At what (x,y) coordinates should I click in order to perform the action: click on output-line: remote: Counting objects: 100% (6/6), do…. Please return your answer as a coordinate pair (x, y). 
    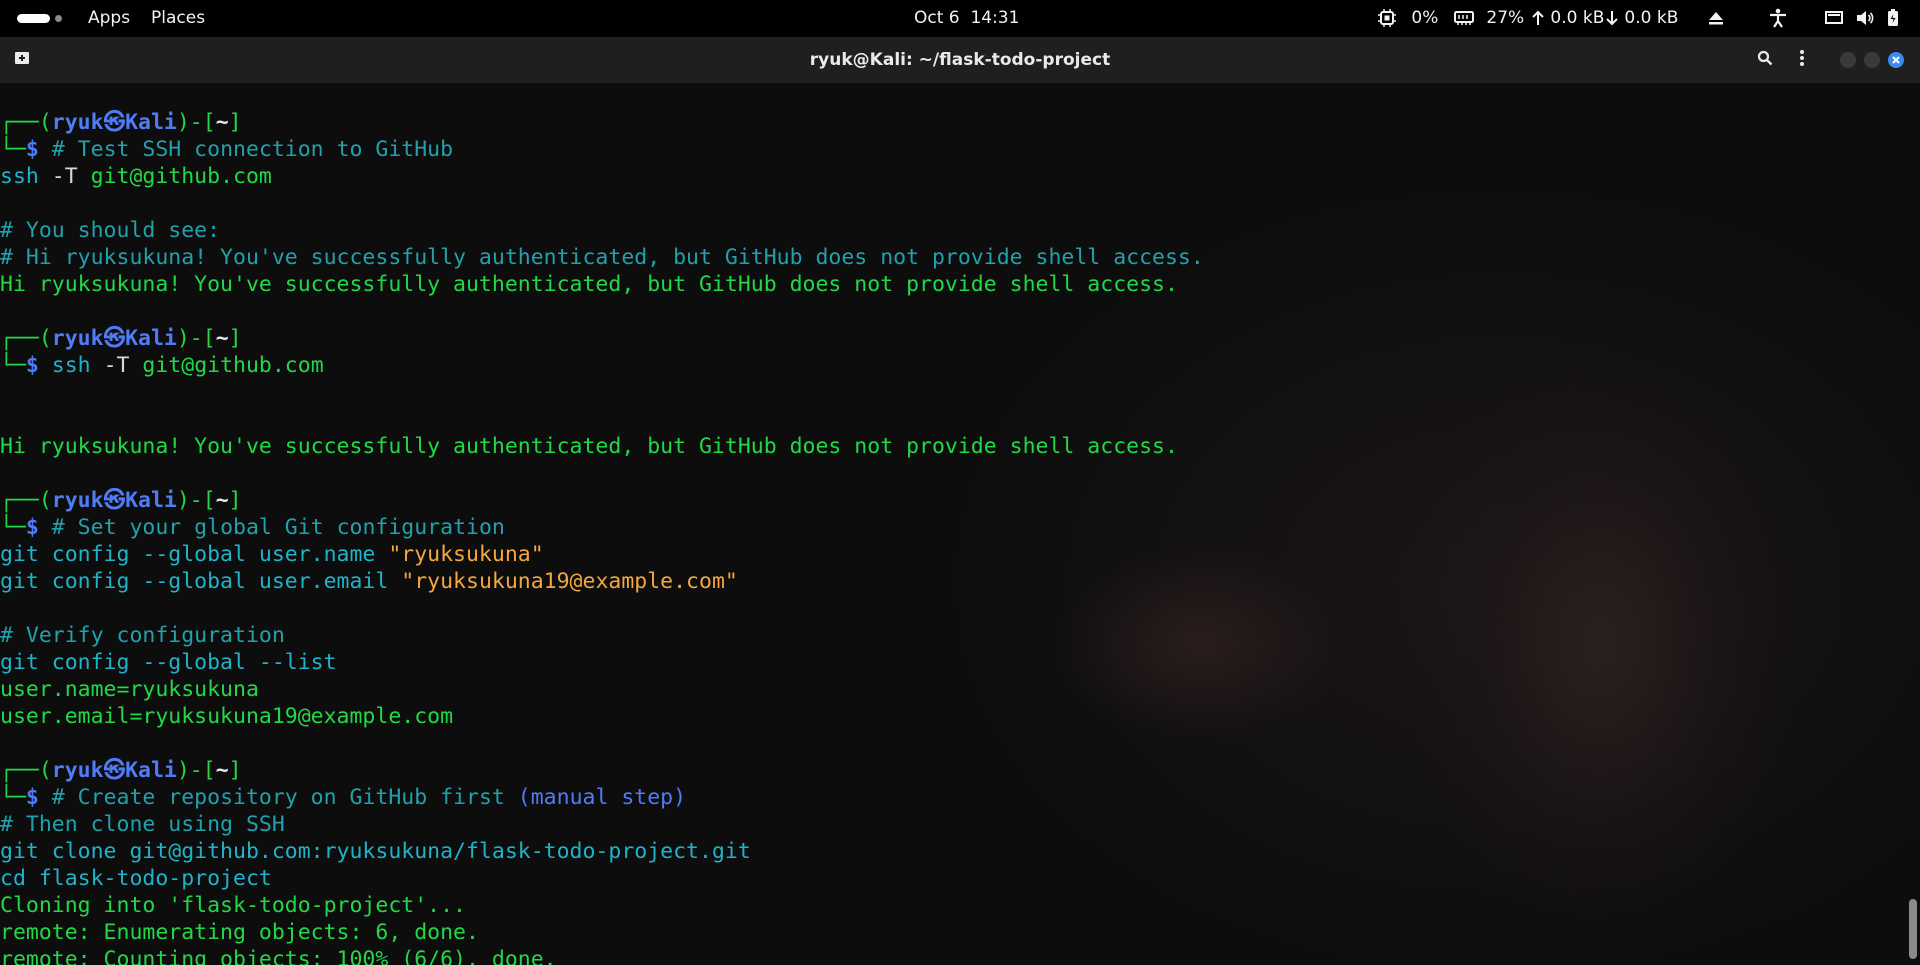
    Looking at the image, I should click on (278, 956).